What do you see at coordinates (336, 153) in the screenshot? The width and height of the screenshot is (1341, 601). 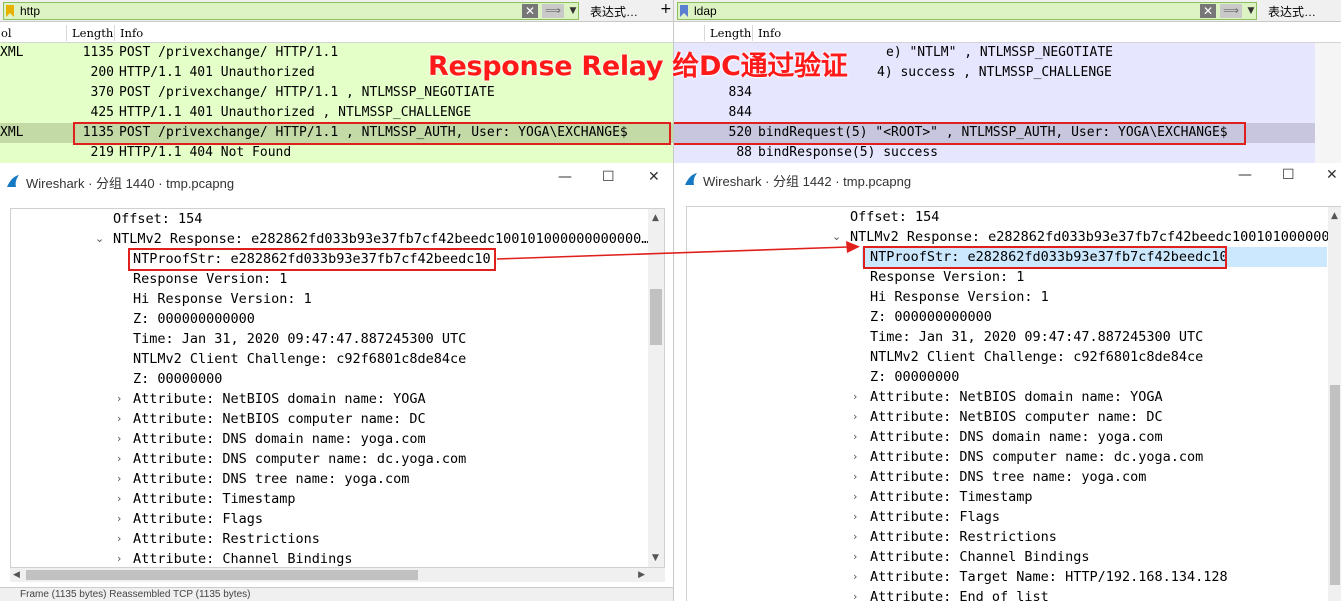 I see `packet-row: 219 HTTP/1.1 404 Not Found` at bounding box center [336, 153].